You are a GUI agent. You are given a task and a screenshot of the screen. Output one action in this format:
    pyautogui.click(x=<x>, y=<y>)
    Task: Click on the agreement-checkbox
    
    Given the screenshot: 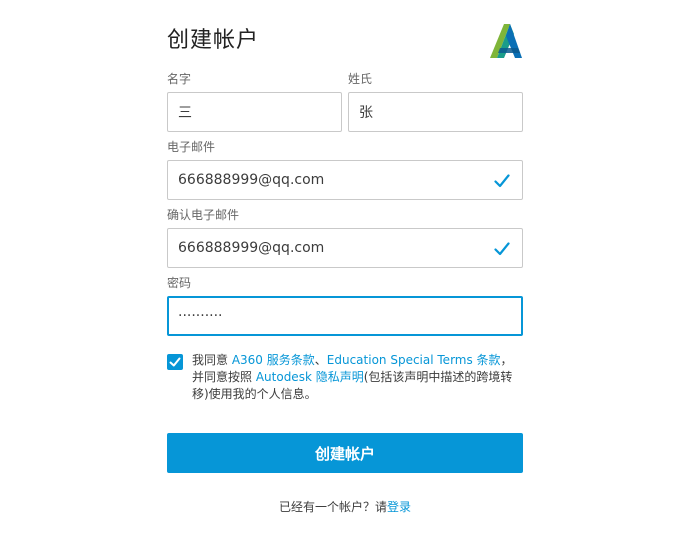 What is the action you would take?
    pyautogui.click(x=175, y=362)
    